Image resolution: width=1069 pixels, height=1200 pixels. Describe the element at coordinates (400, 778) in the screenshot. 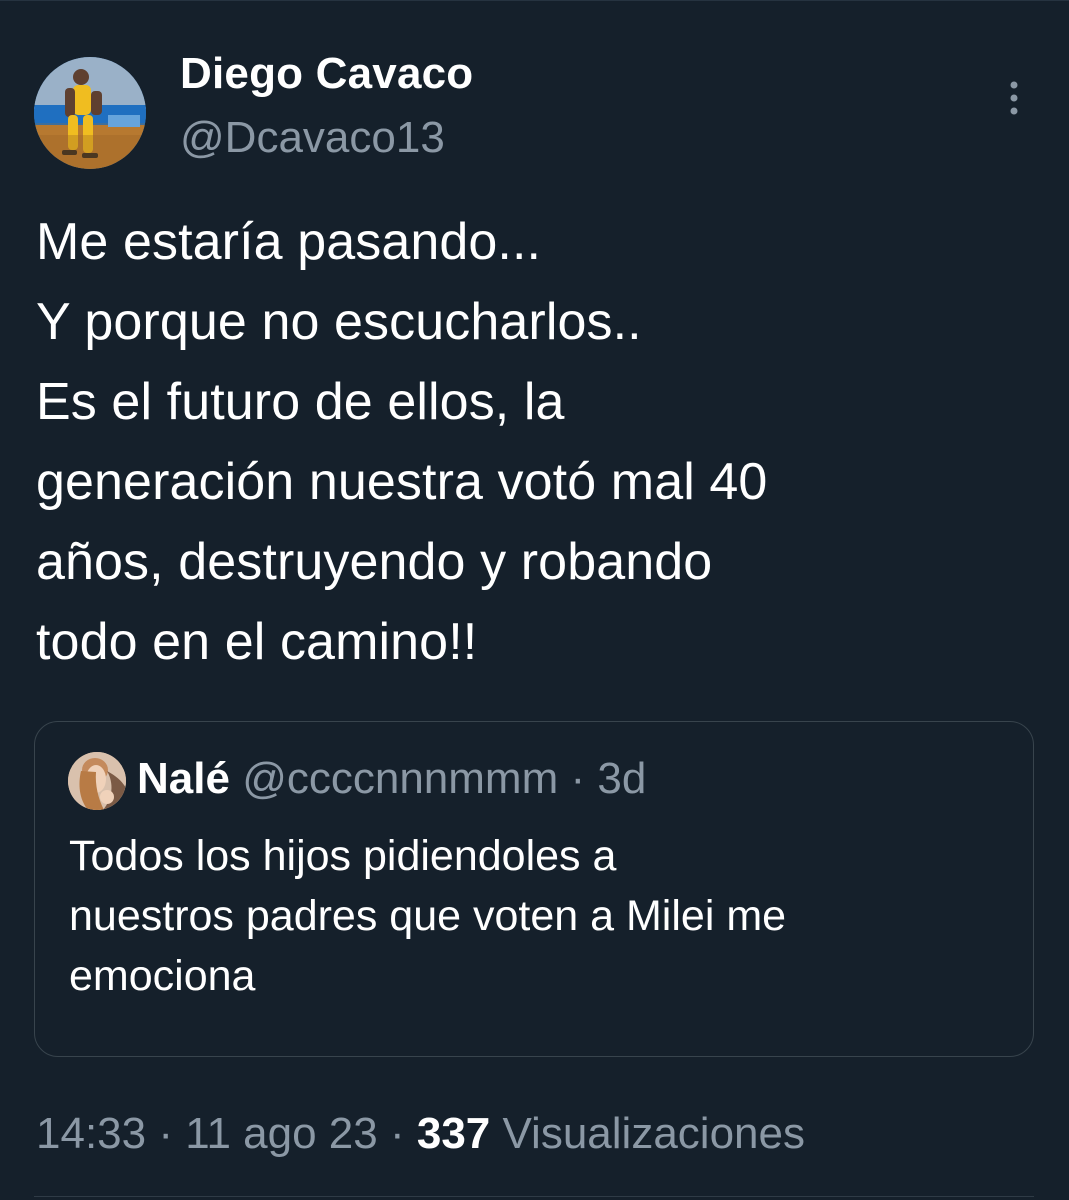

I see `quoted-author-handle: @ccccnnnmmm` at that location.